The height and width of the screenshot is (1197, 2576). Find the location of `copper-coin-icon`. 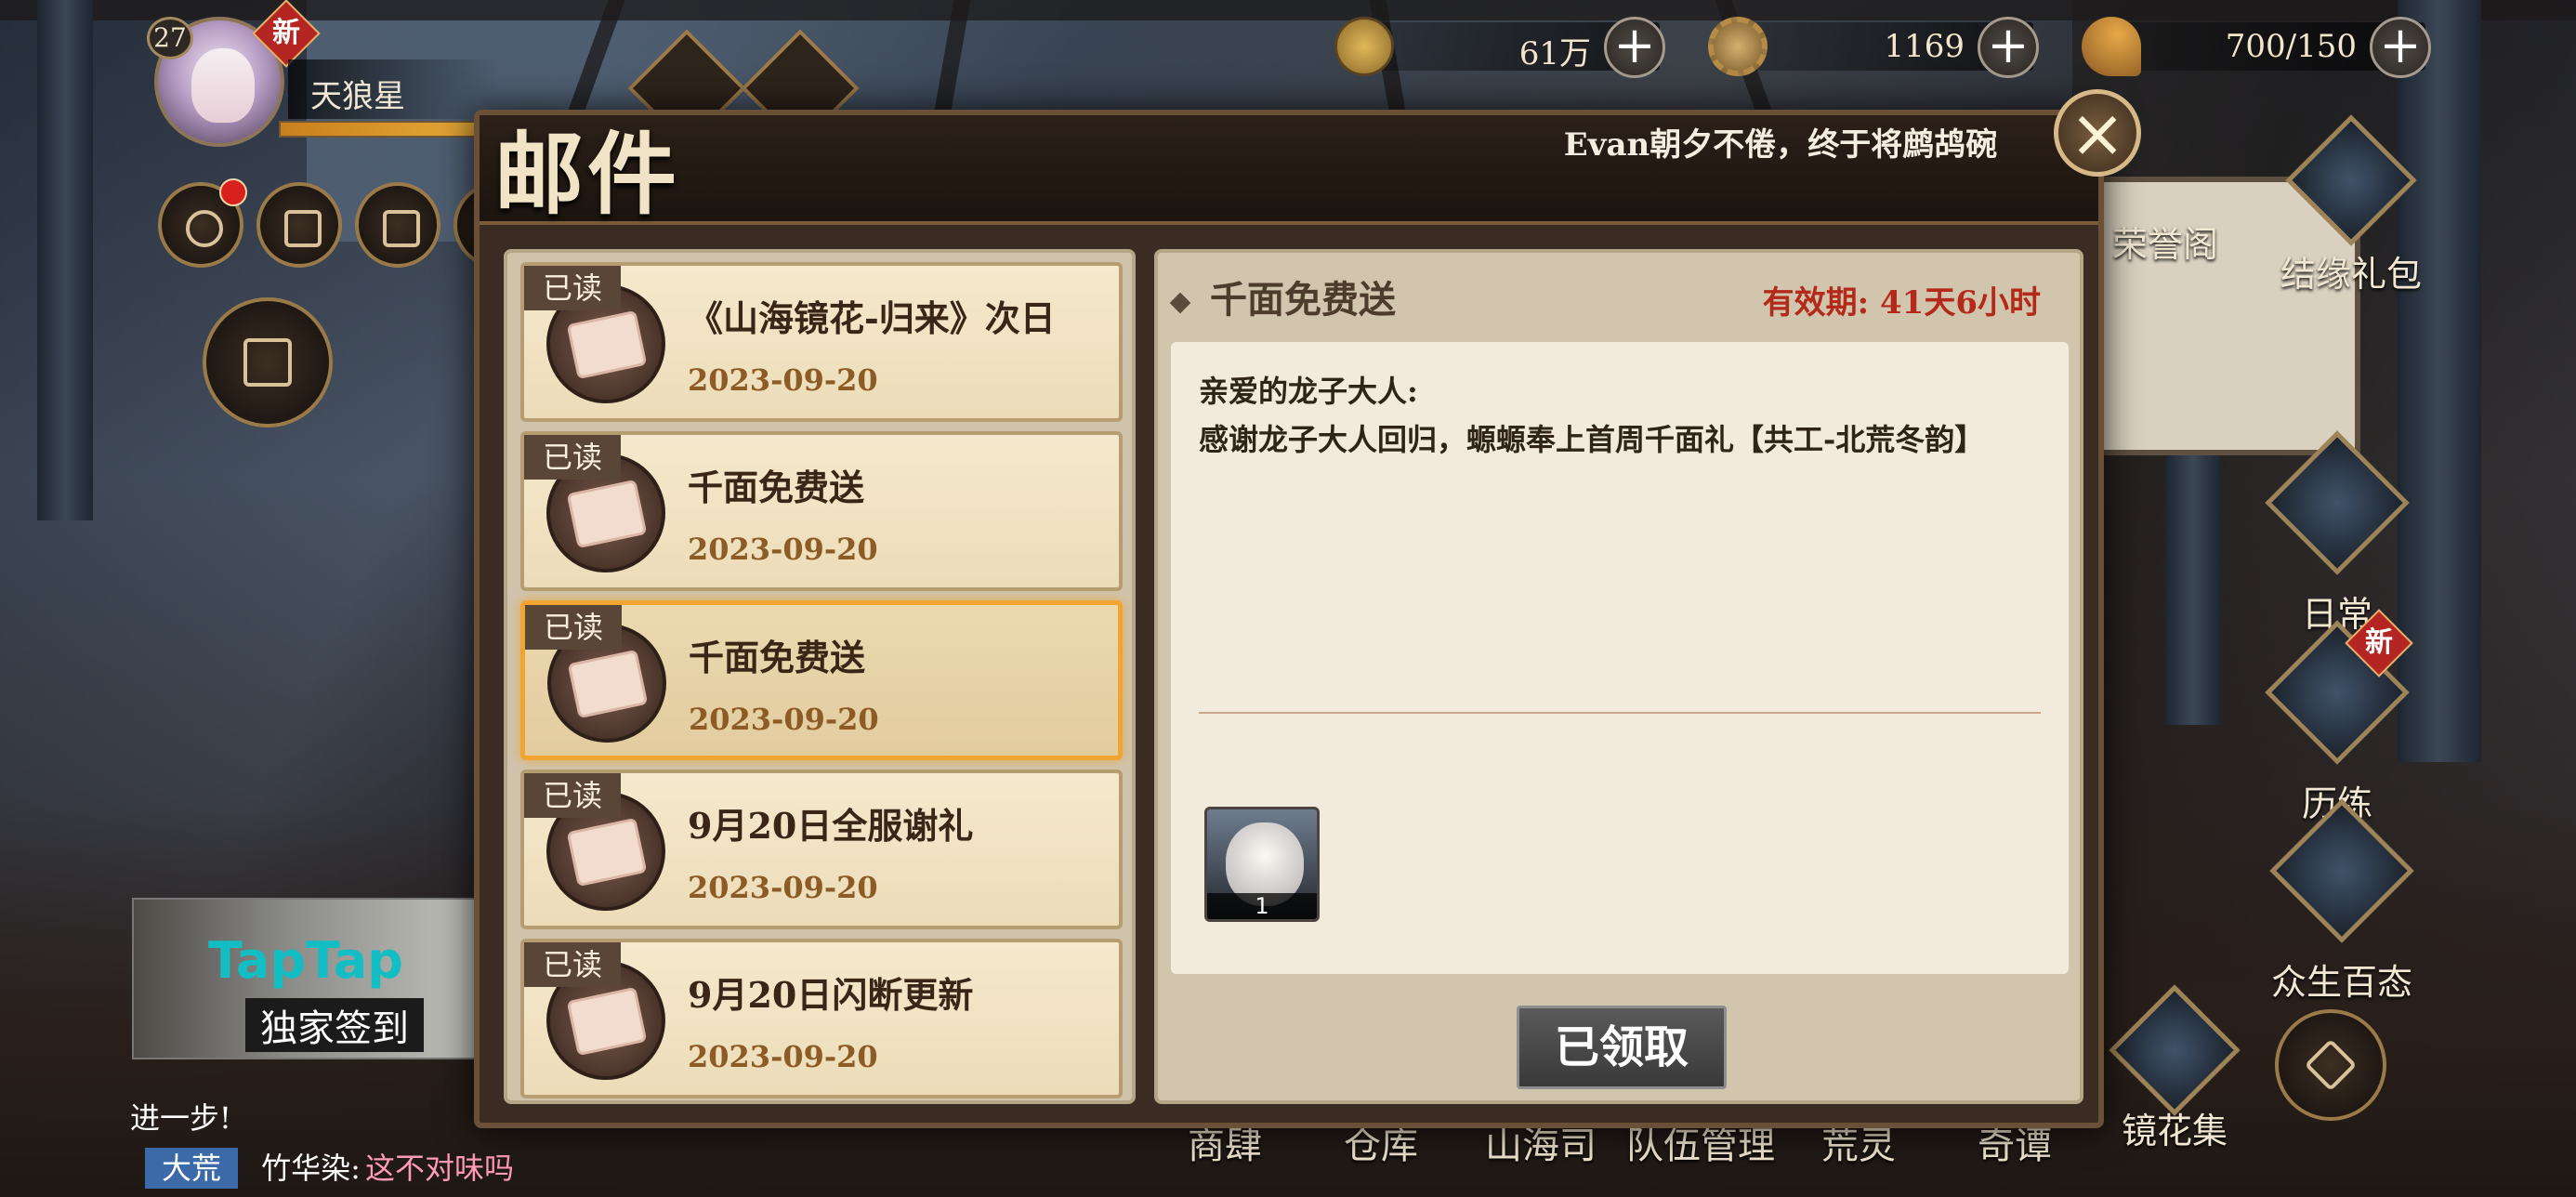

copper-coin-icon is located at coordinates (1364, 46).